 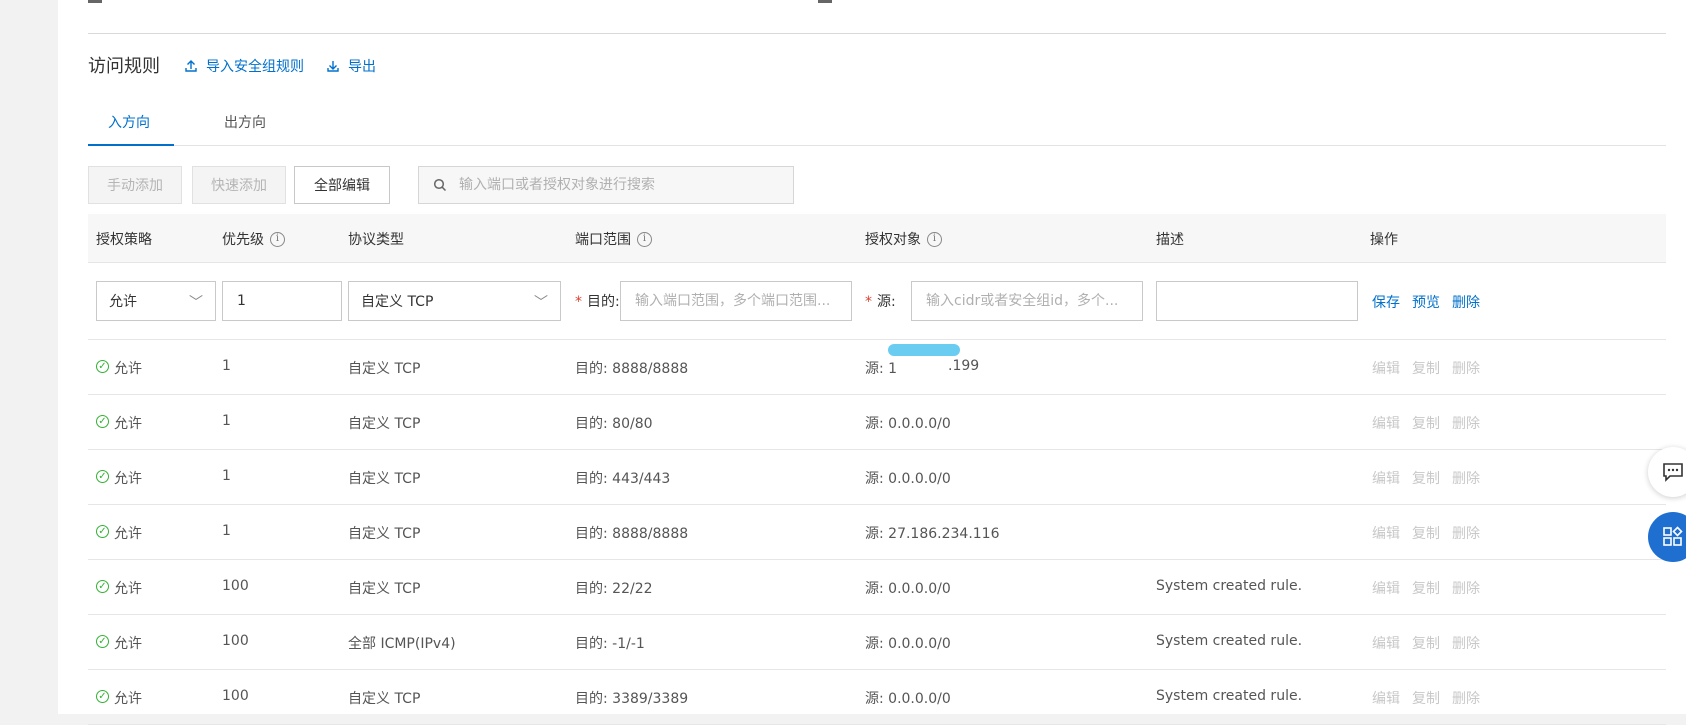 I want to click on tab-outbound: 出方向, so click(x=245, y=122).